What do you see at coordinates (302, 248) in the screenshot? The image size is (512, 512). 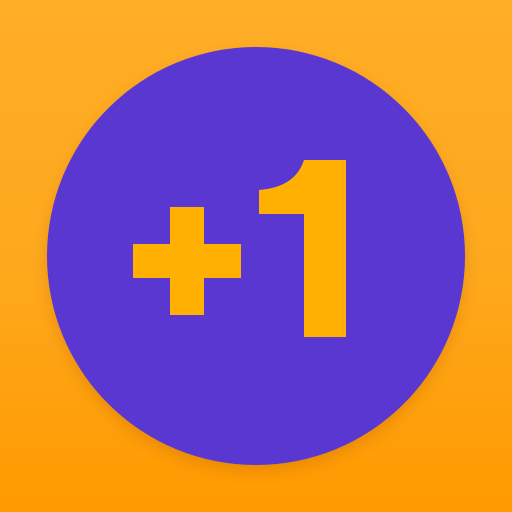 I see `digit-one` at bounding box center [302, 248].